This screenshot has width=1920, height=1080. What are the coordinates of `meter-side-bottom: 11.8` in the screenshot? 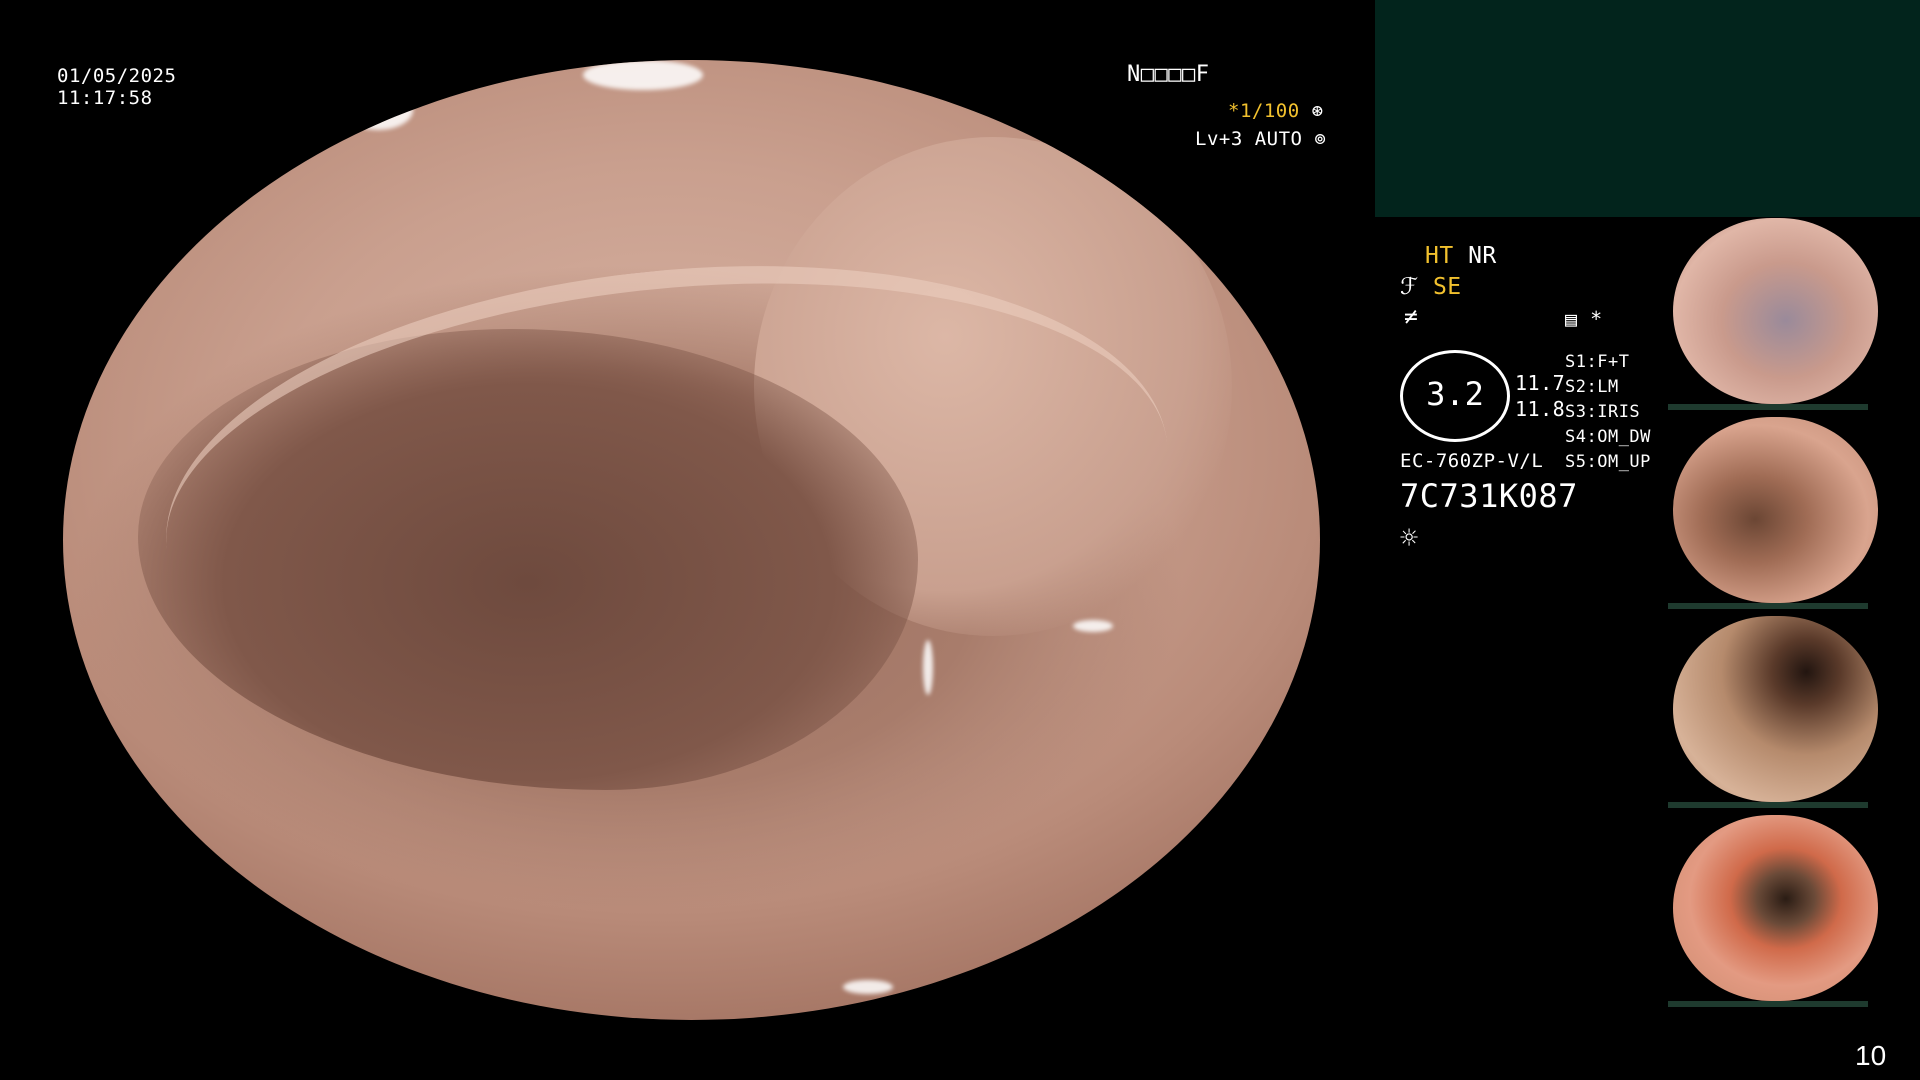 It's located at (1540, 409).